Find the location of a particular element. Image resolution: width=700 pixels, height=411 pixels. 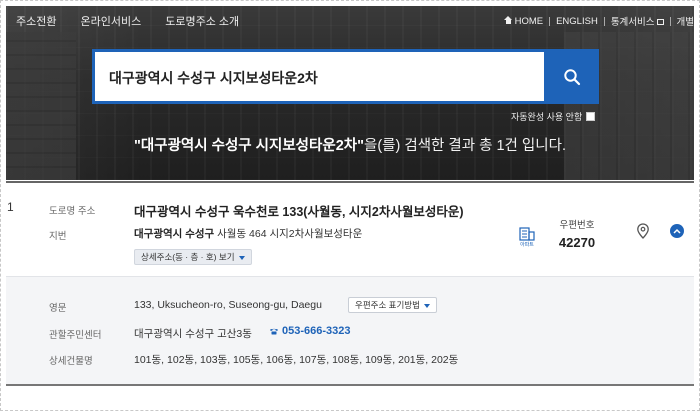

autocomplete-toggle: 자동완성 사용 안함 is located at coordinates (553, 116).